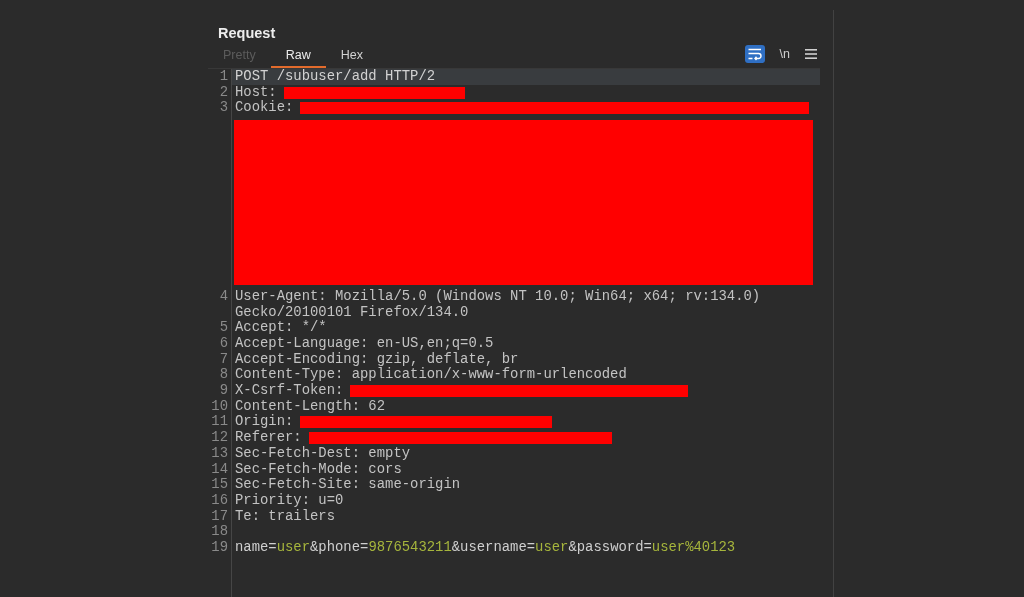 The height and width of the screenshot is (597, 1024). Describe the element at coordinates (223, 91) in the screenshot. I see `line-number: 2` at that location.